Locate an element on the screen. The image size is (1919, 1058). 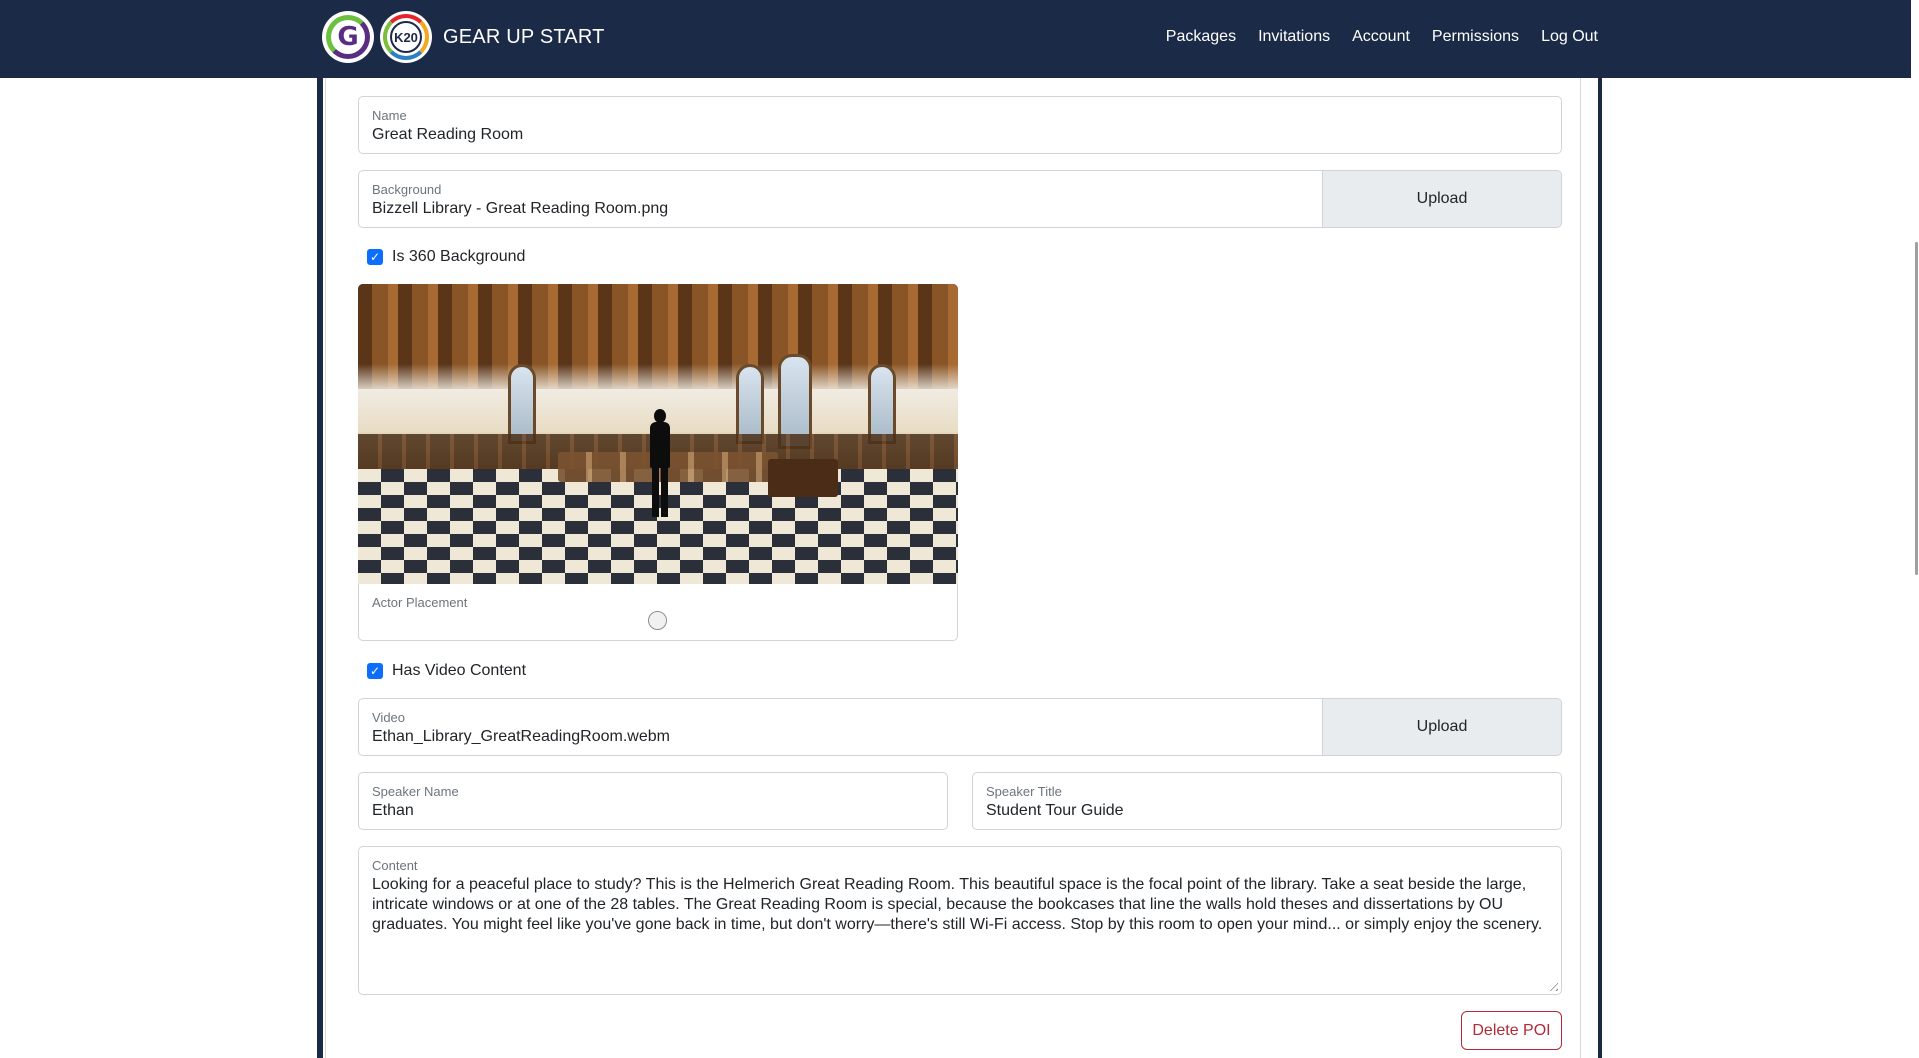
has-video-label: Has Video Content is located at coordinates (459, 671).